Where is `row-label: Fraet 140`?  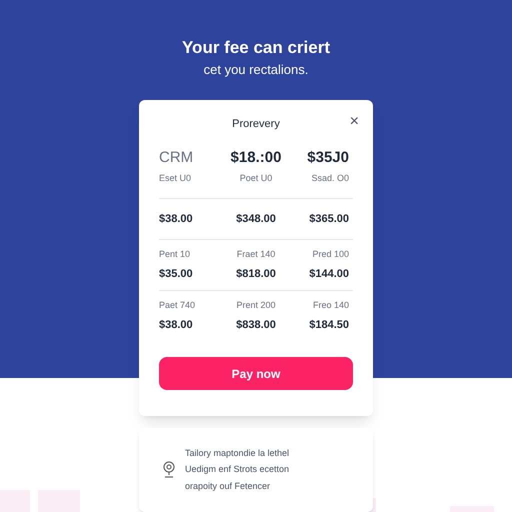 row-label: Fraet 140 is located at coordinates (256, 254).